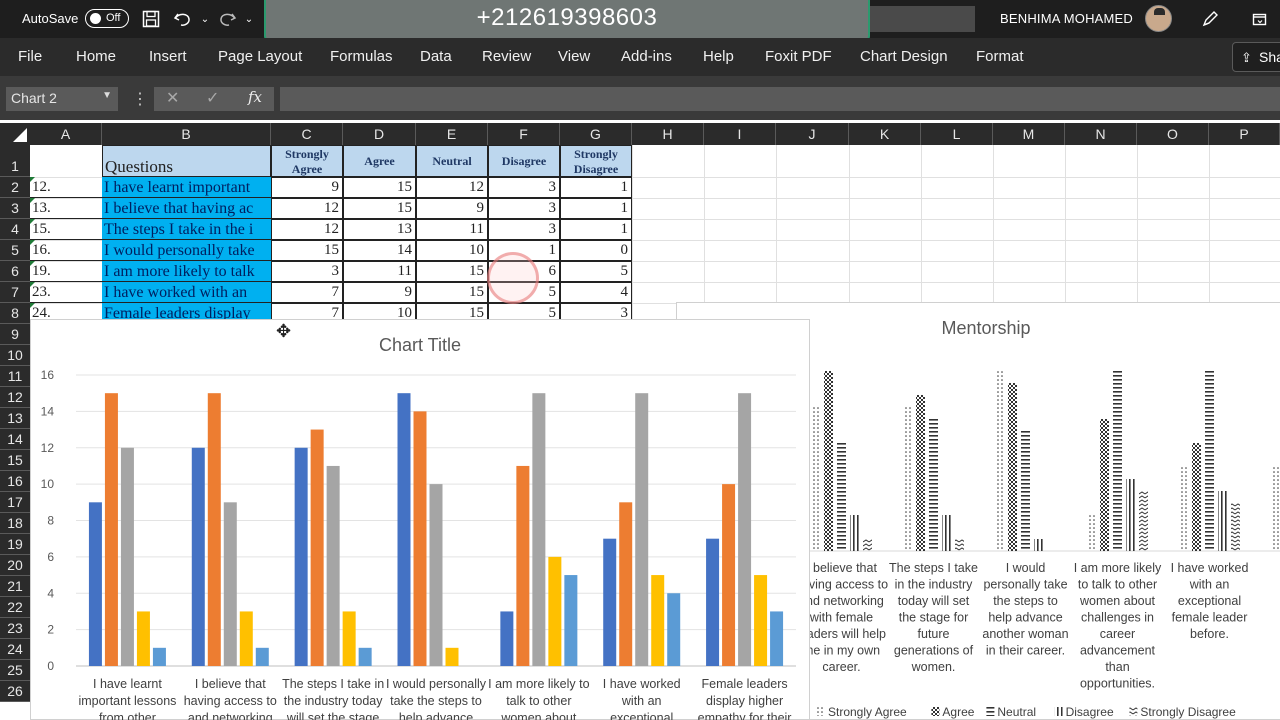 The image size is (1280, 720). Describe the element at coordinates (172, 98) in the screenshot. I see `cancel-icon: ✕` at that location.